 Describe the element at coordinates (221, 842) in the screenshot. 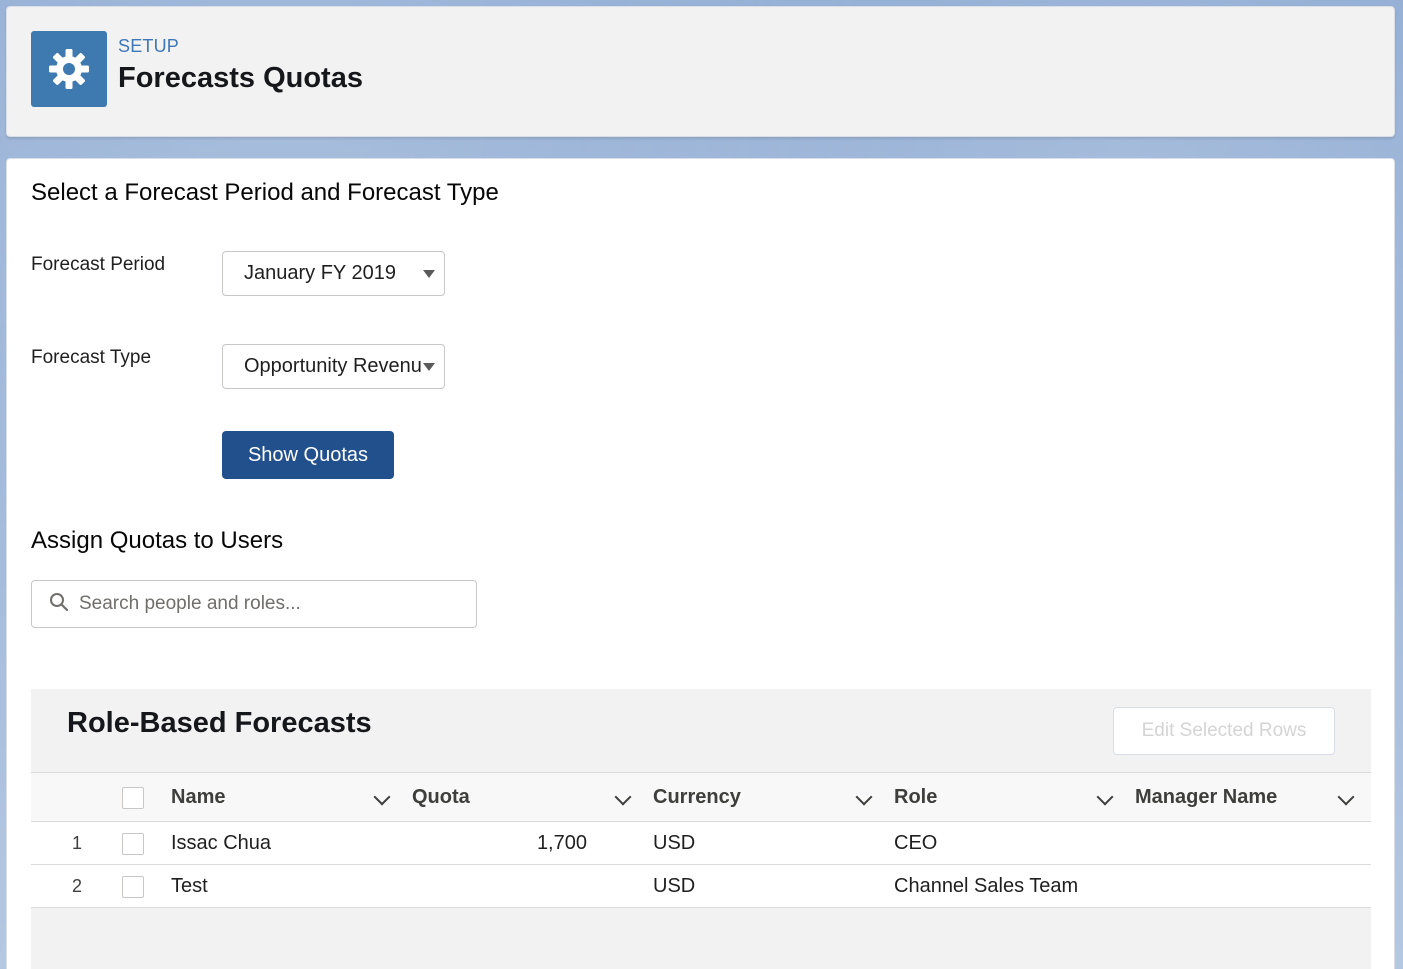

I see `cell-name: Issac Chua` at that location.